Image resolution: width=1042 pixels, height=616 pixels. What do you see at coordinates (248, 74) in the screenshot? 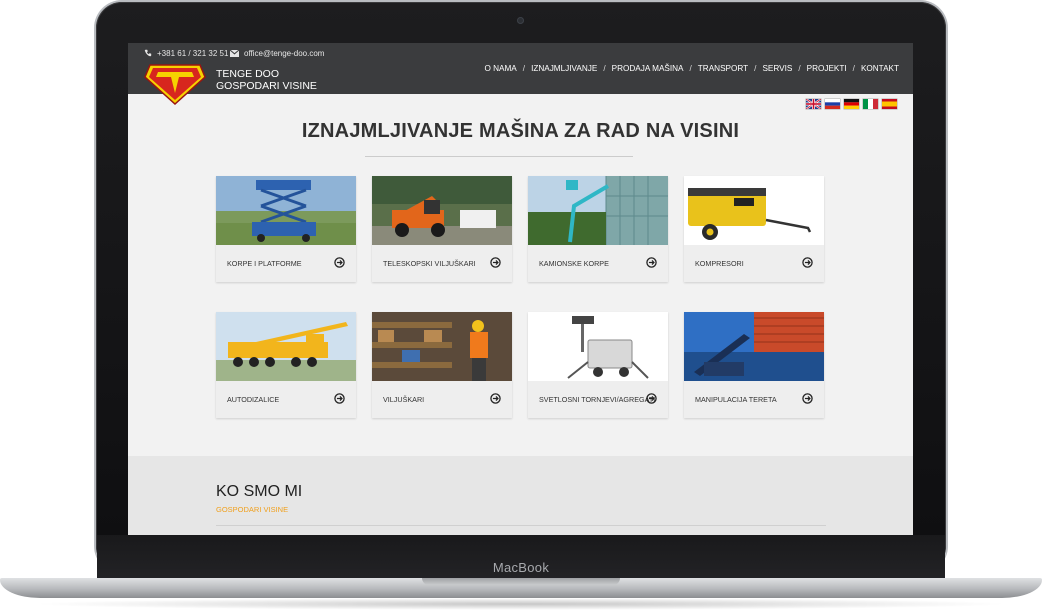
I see `company-name-line1: TENGE DOO` at bounding box center [248, 74].